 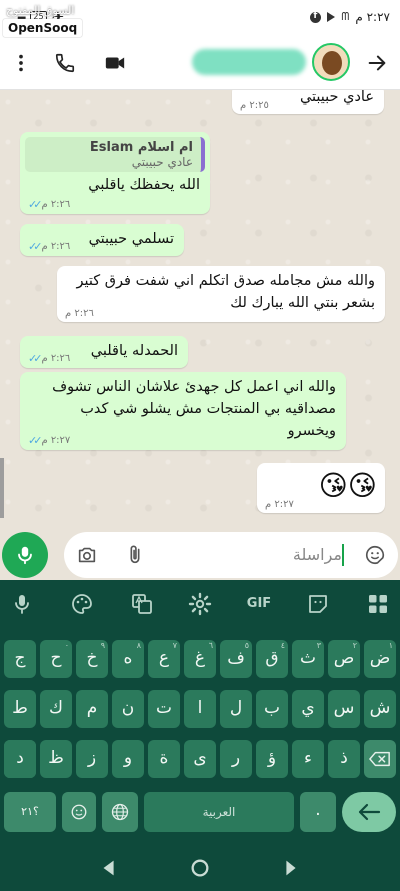 What do you see at coordinates (316, 17) in the screenshot?
I see `facebook-notification-icon` at bounding box center [316, 17].